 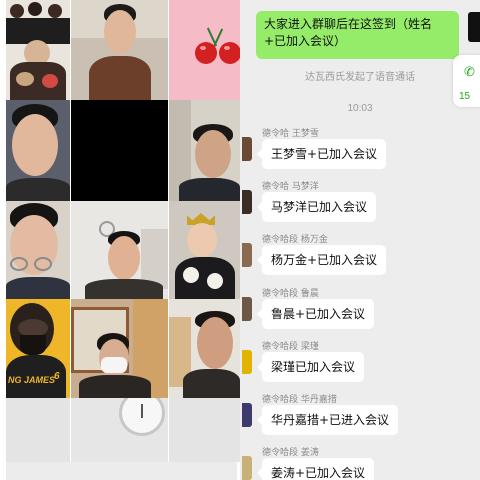 I want to click on message-bubble: 王梦雪+已加入会议, so click(x=321, y=154).